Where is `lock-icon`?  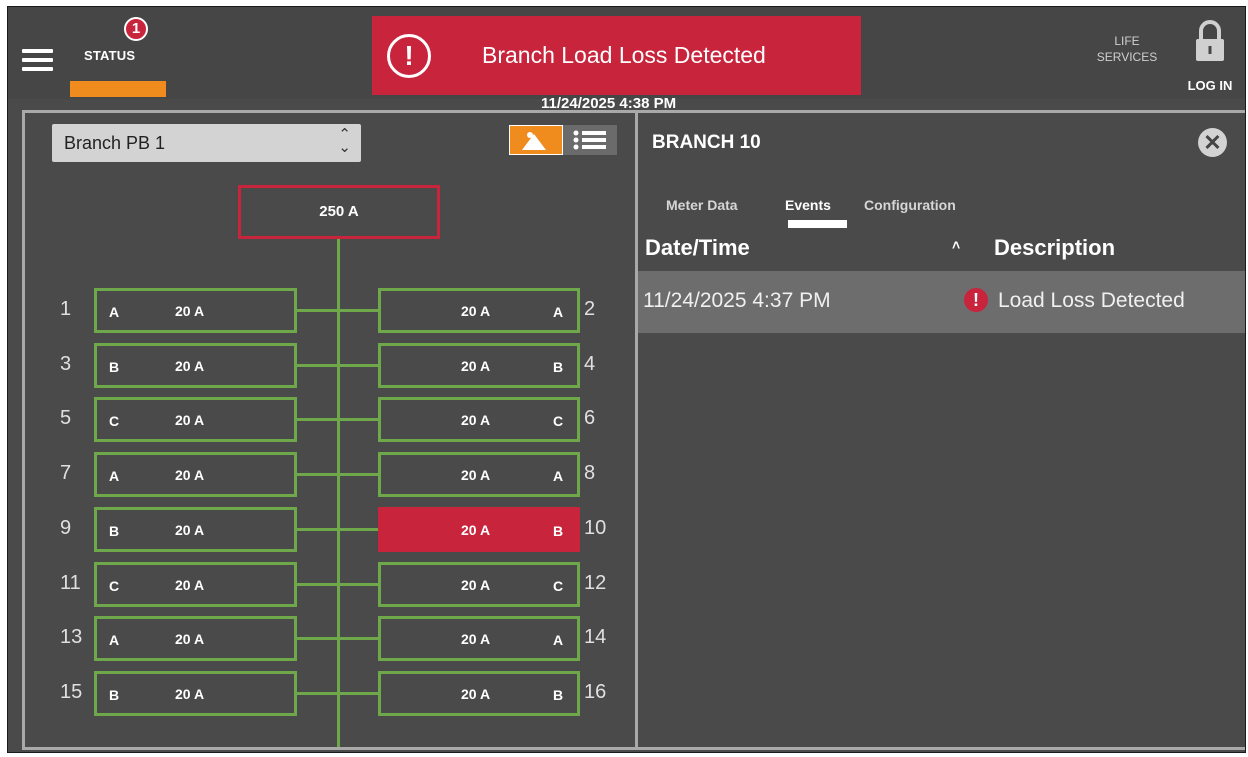 lock-icon is located at coordinates (1210, 40).